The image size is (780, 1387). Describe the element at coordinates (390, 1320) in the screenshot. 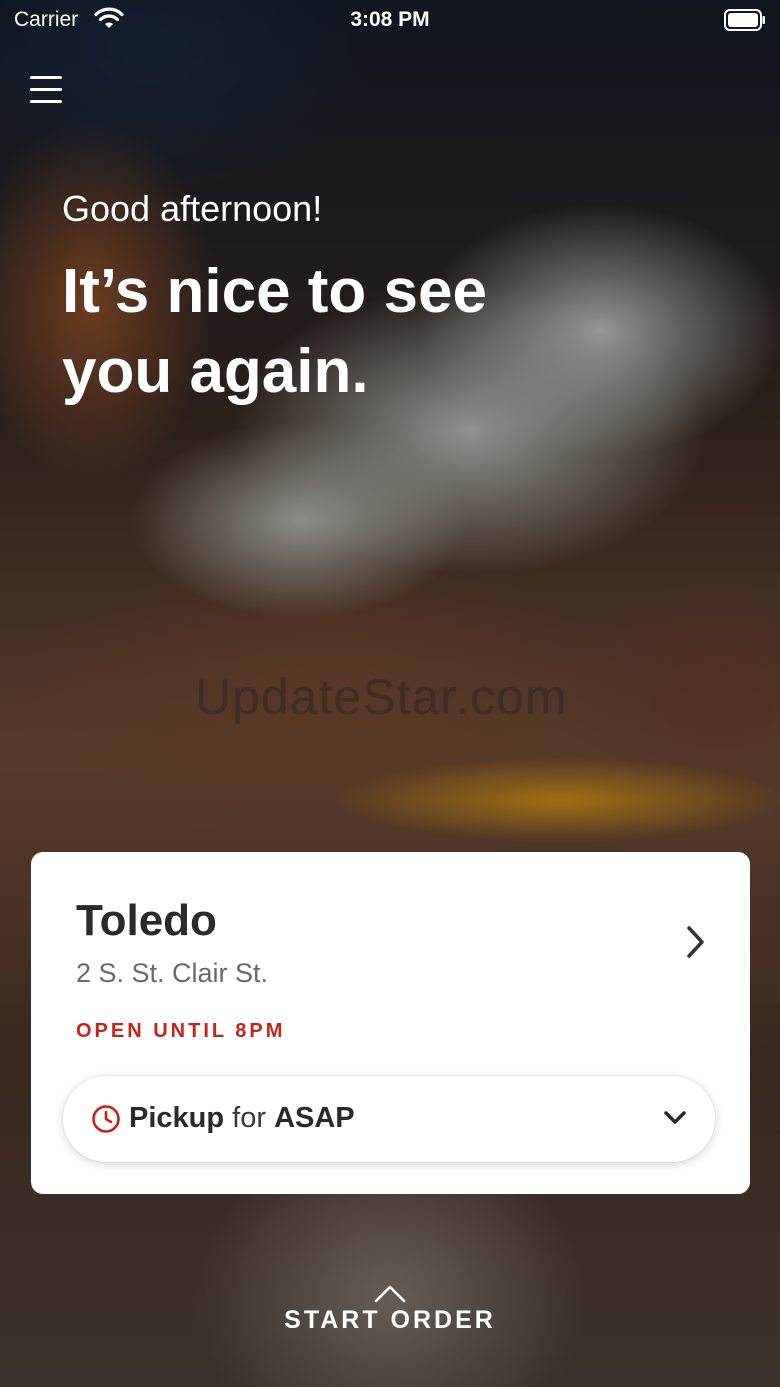

I see `start-order-label: START ORDER` at that location.